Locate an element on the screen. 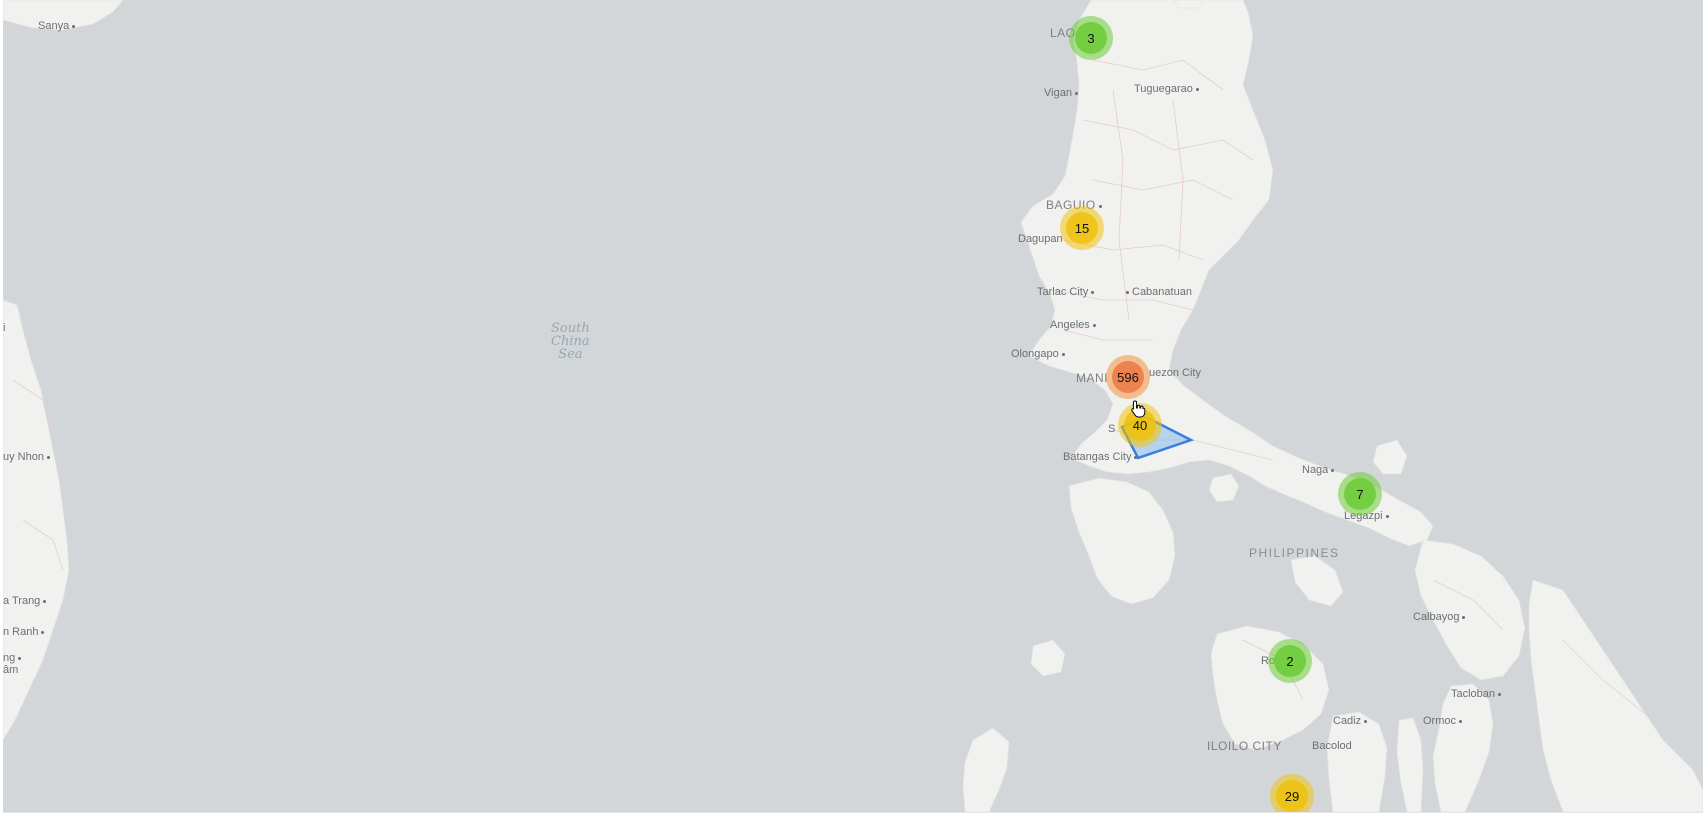  cluster-marker-legazpi: 7 is located at coordinates (1360, 494).